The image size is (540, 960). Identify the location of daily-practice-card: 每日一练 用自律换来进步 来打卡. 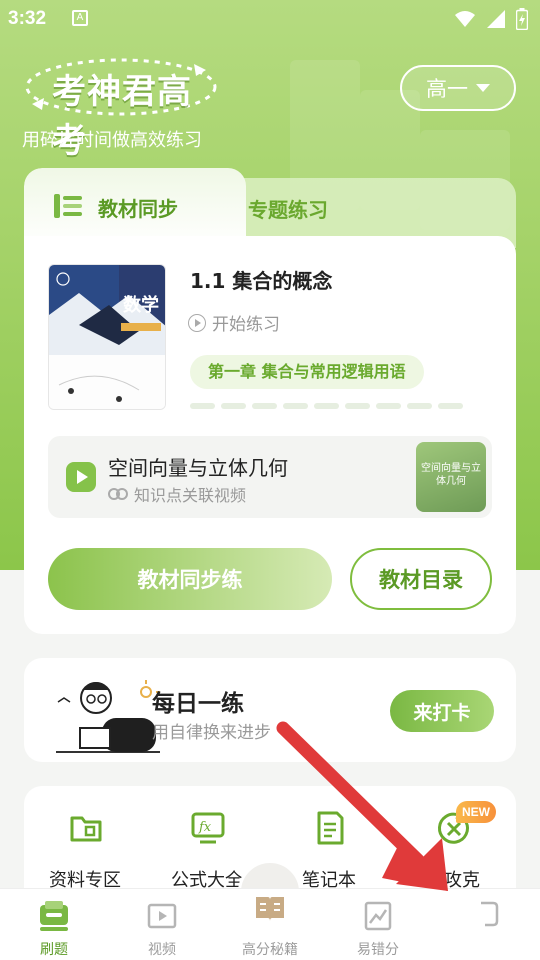
(270, 710).